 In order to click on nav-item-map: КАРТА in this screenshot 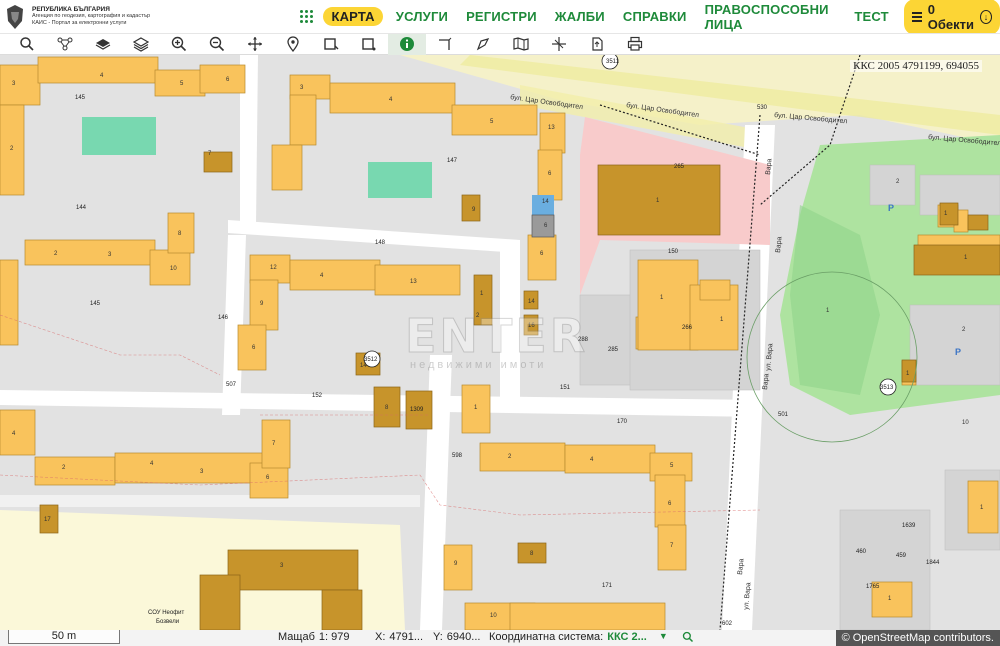, I will do `click(353, 16)`.